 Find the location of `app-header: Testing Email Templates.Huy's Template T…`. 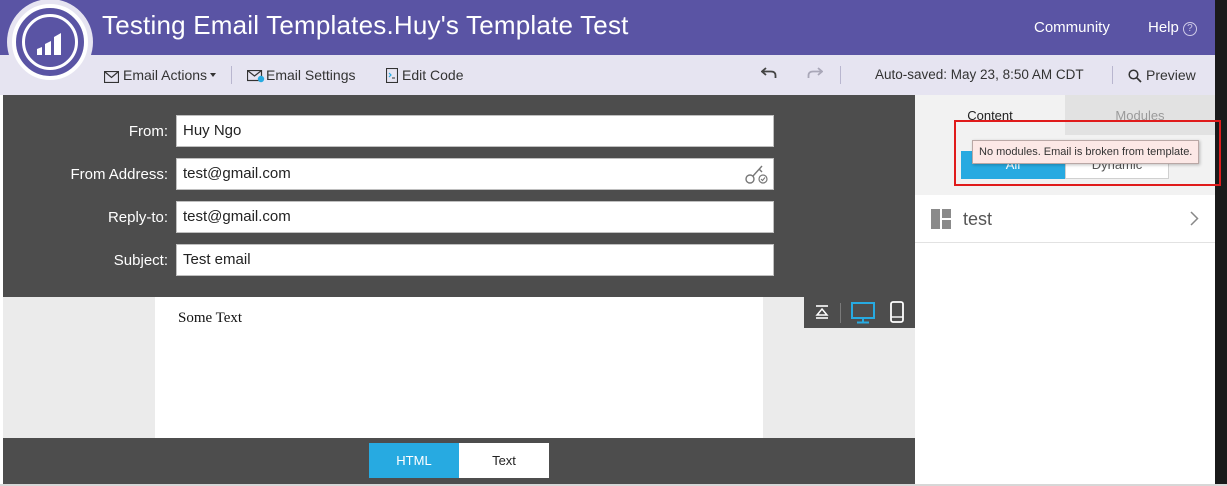

app-header: Testing Email Templates.Huy's Template T… is located at coordinates (613, 27).